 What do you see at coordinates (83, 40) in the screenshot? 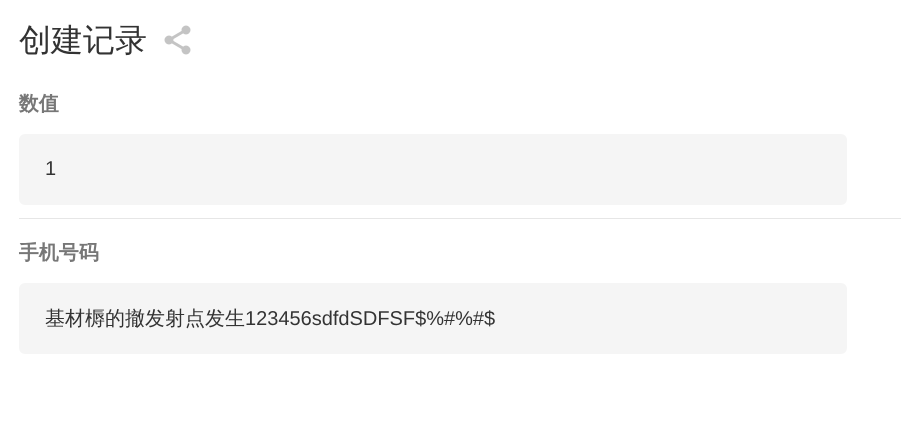
I see `page-title: 创建记录` at bounding box center [83, 40].